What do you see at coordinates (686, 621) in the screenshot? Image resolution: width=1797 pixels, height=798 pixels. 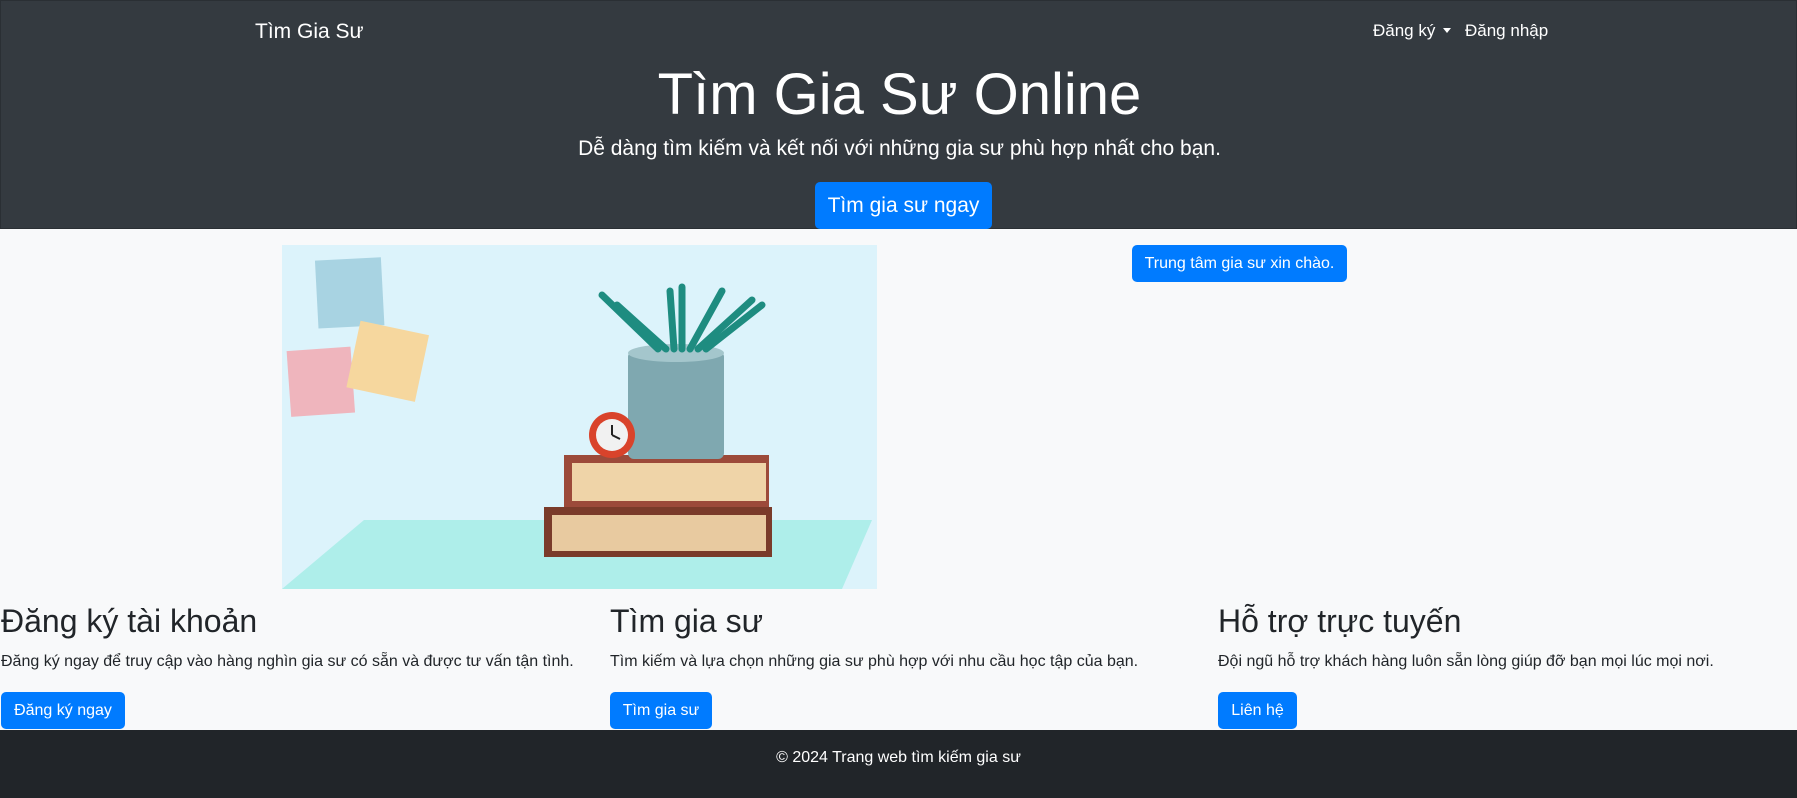 I see `feature-title-find-tutor: Tìm gia sư` at bounding box center [686, 621].